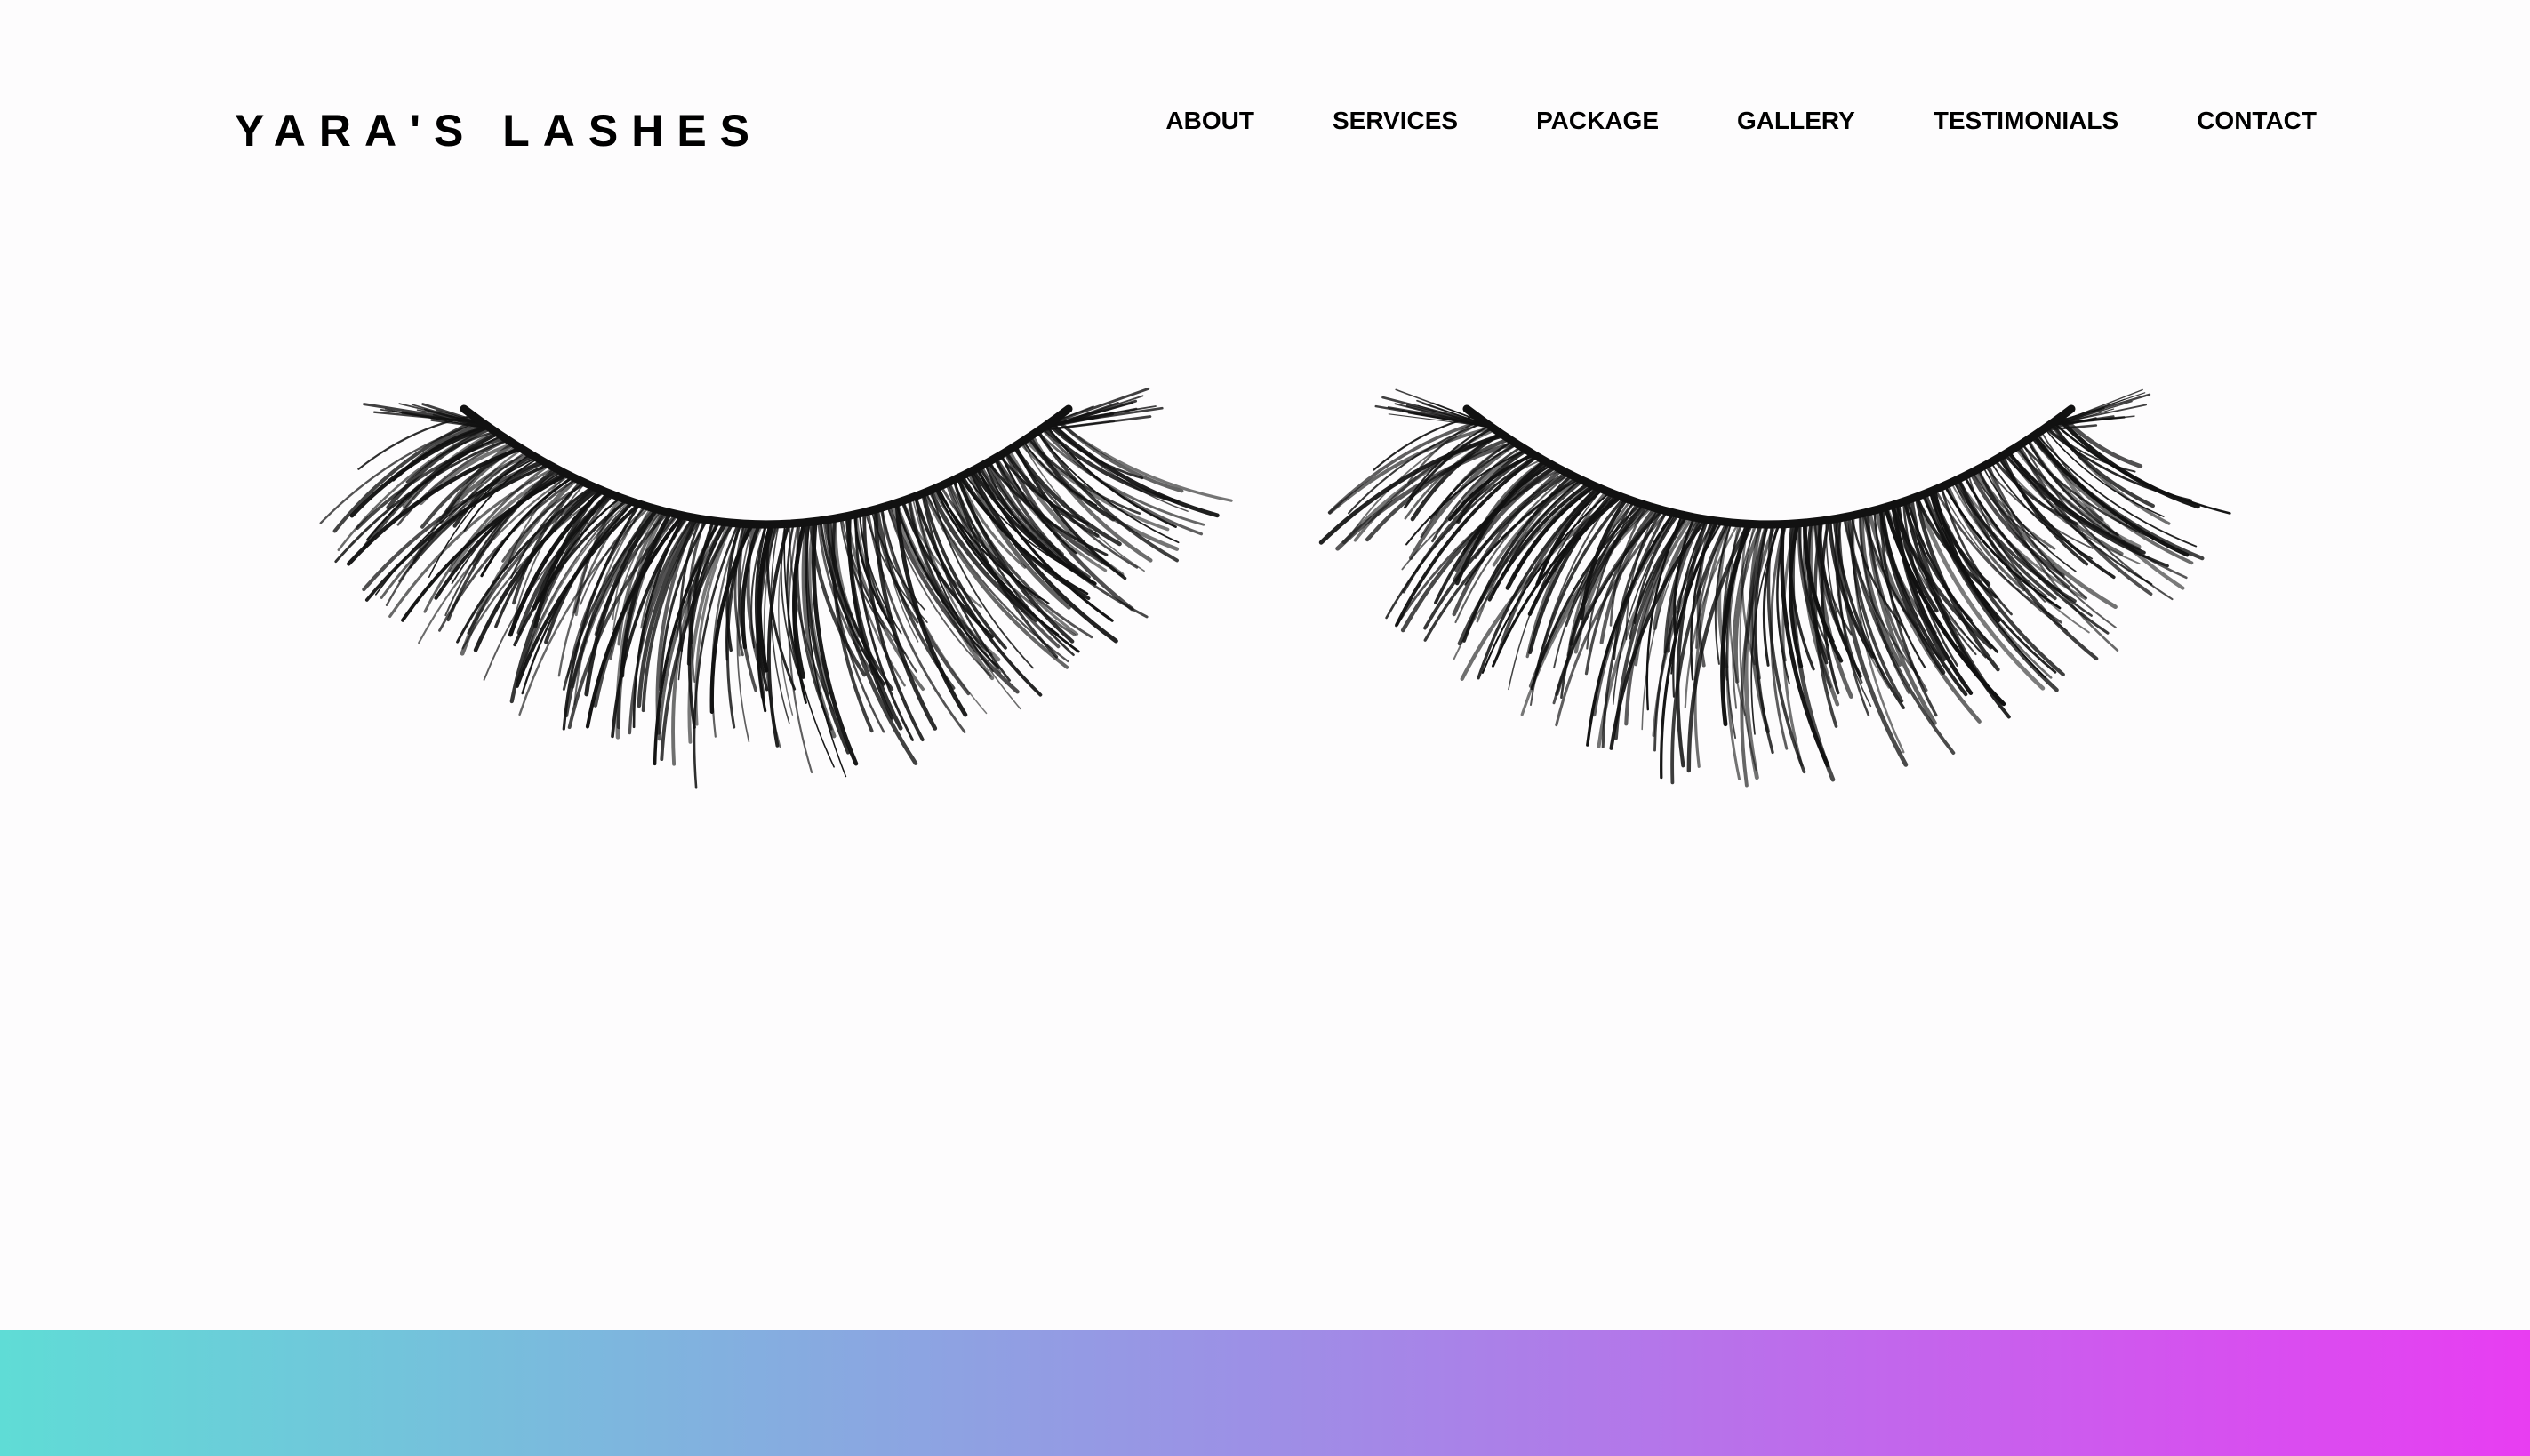  Describe the element at coordinates (499, 130) in the screenshot. I see `site-logo: YARA'S LASHES` at that location.